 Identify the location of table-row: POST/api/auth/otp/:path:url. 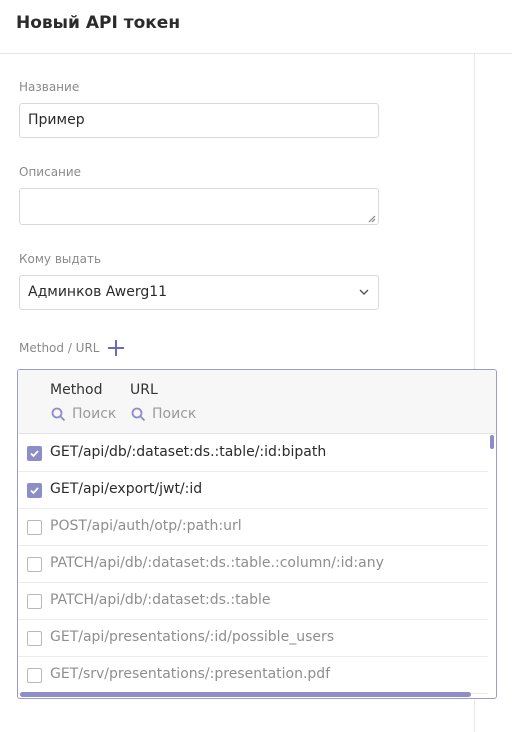
(253, 527).